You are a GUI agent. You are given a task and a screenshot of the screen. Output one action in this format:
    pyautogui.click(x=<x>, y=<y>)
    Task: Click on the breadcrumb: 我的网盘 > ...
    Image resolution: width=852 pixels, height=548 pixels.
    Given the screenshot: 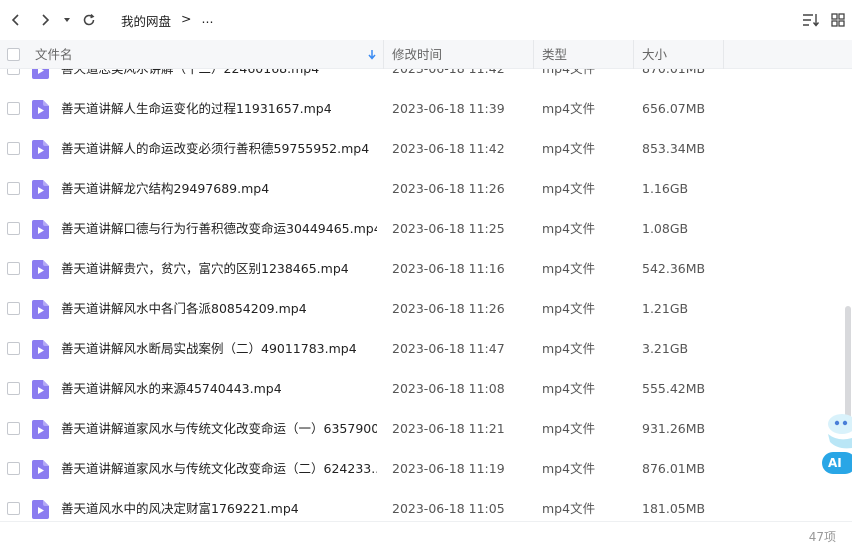 What is the action you would take?
    pyautogui.click(x=167, y=20)
    